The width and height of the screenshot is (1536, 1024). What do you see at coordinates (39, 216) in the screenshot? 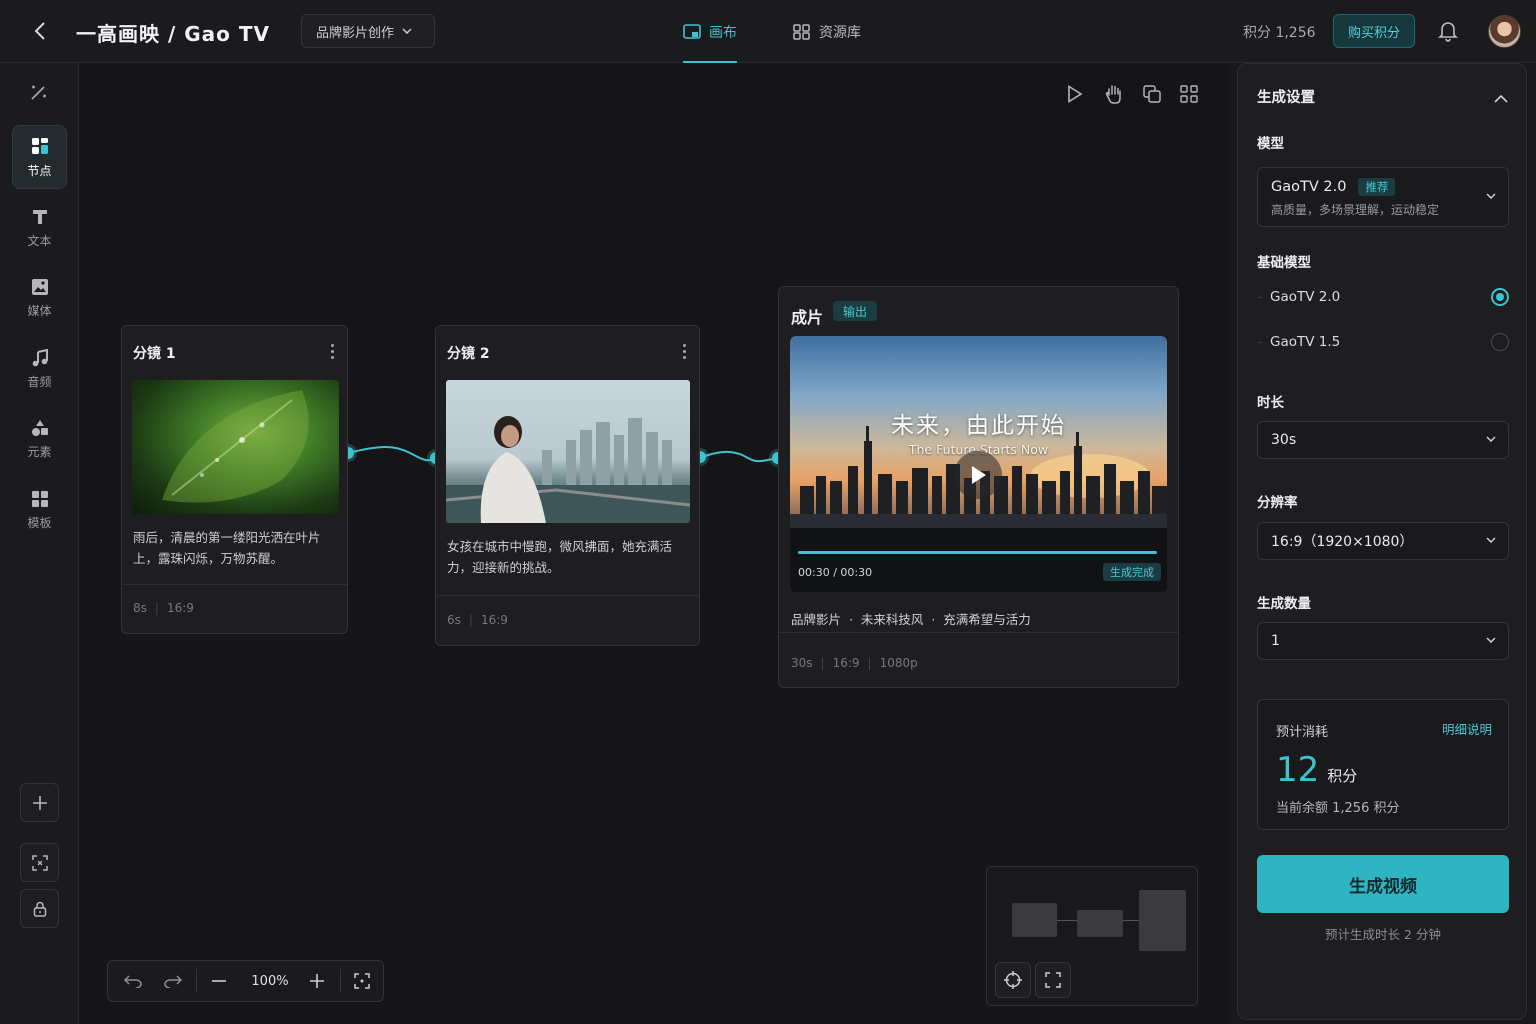
I see `text-icon` at bounding box center [39, 216].